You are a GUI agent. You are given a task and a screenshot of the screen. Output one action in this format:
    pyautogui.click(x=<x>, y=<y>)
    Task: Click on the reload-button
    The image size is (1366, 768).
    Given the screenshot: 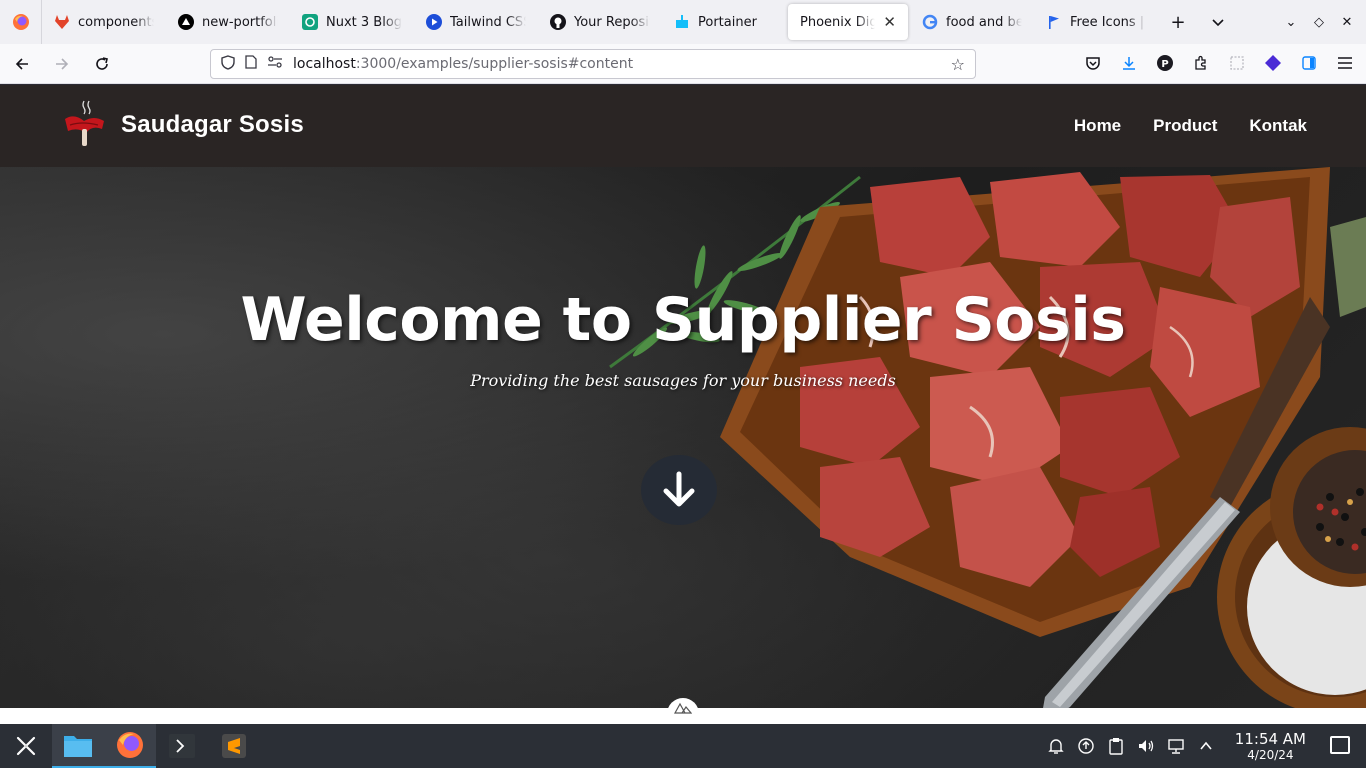 What is the action you would take?
    pyautogui.click(x=102, y=64)
    